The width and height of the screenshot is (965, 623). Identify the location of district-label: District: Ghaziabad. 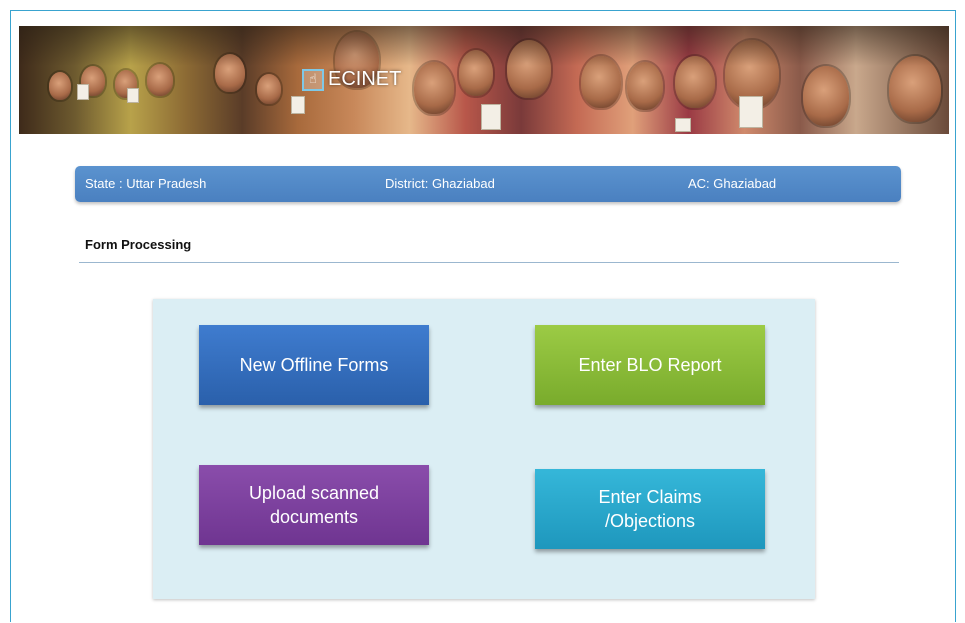
(440, 183).